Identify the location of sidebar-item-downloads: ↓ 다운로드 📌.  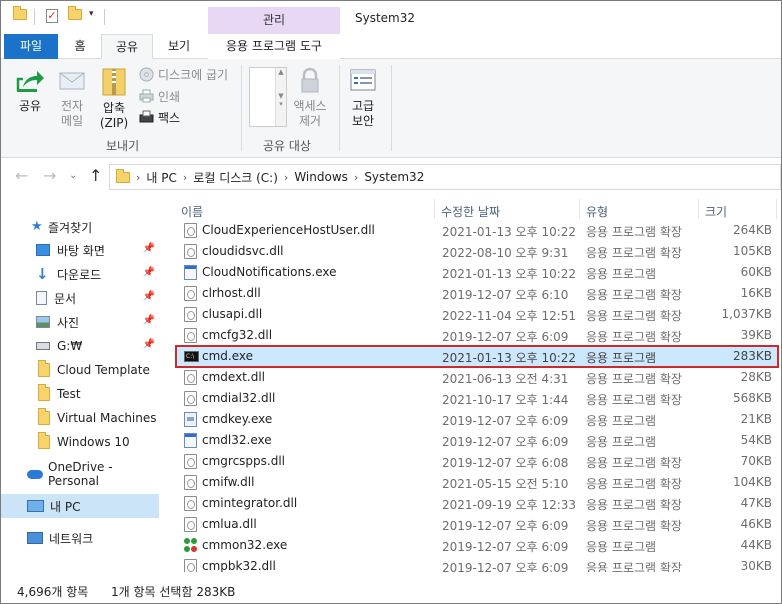
(80, 274).